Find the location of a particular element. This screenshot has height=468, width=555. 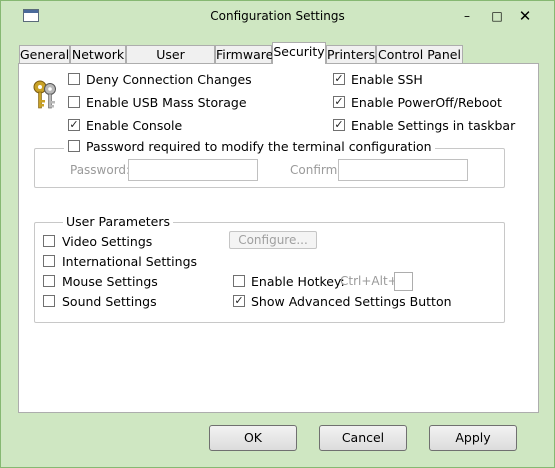

maximize-button: □ is located at coordinates (497, 16).